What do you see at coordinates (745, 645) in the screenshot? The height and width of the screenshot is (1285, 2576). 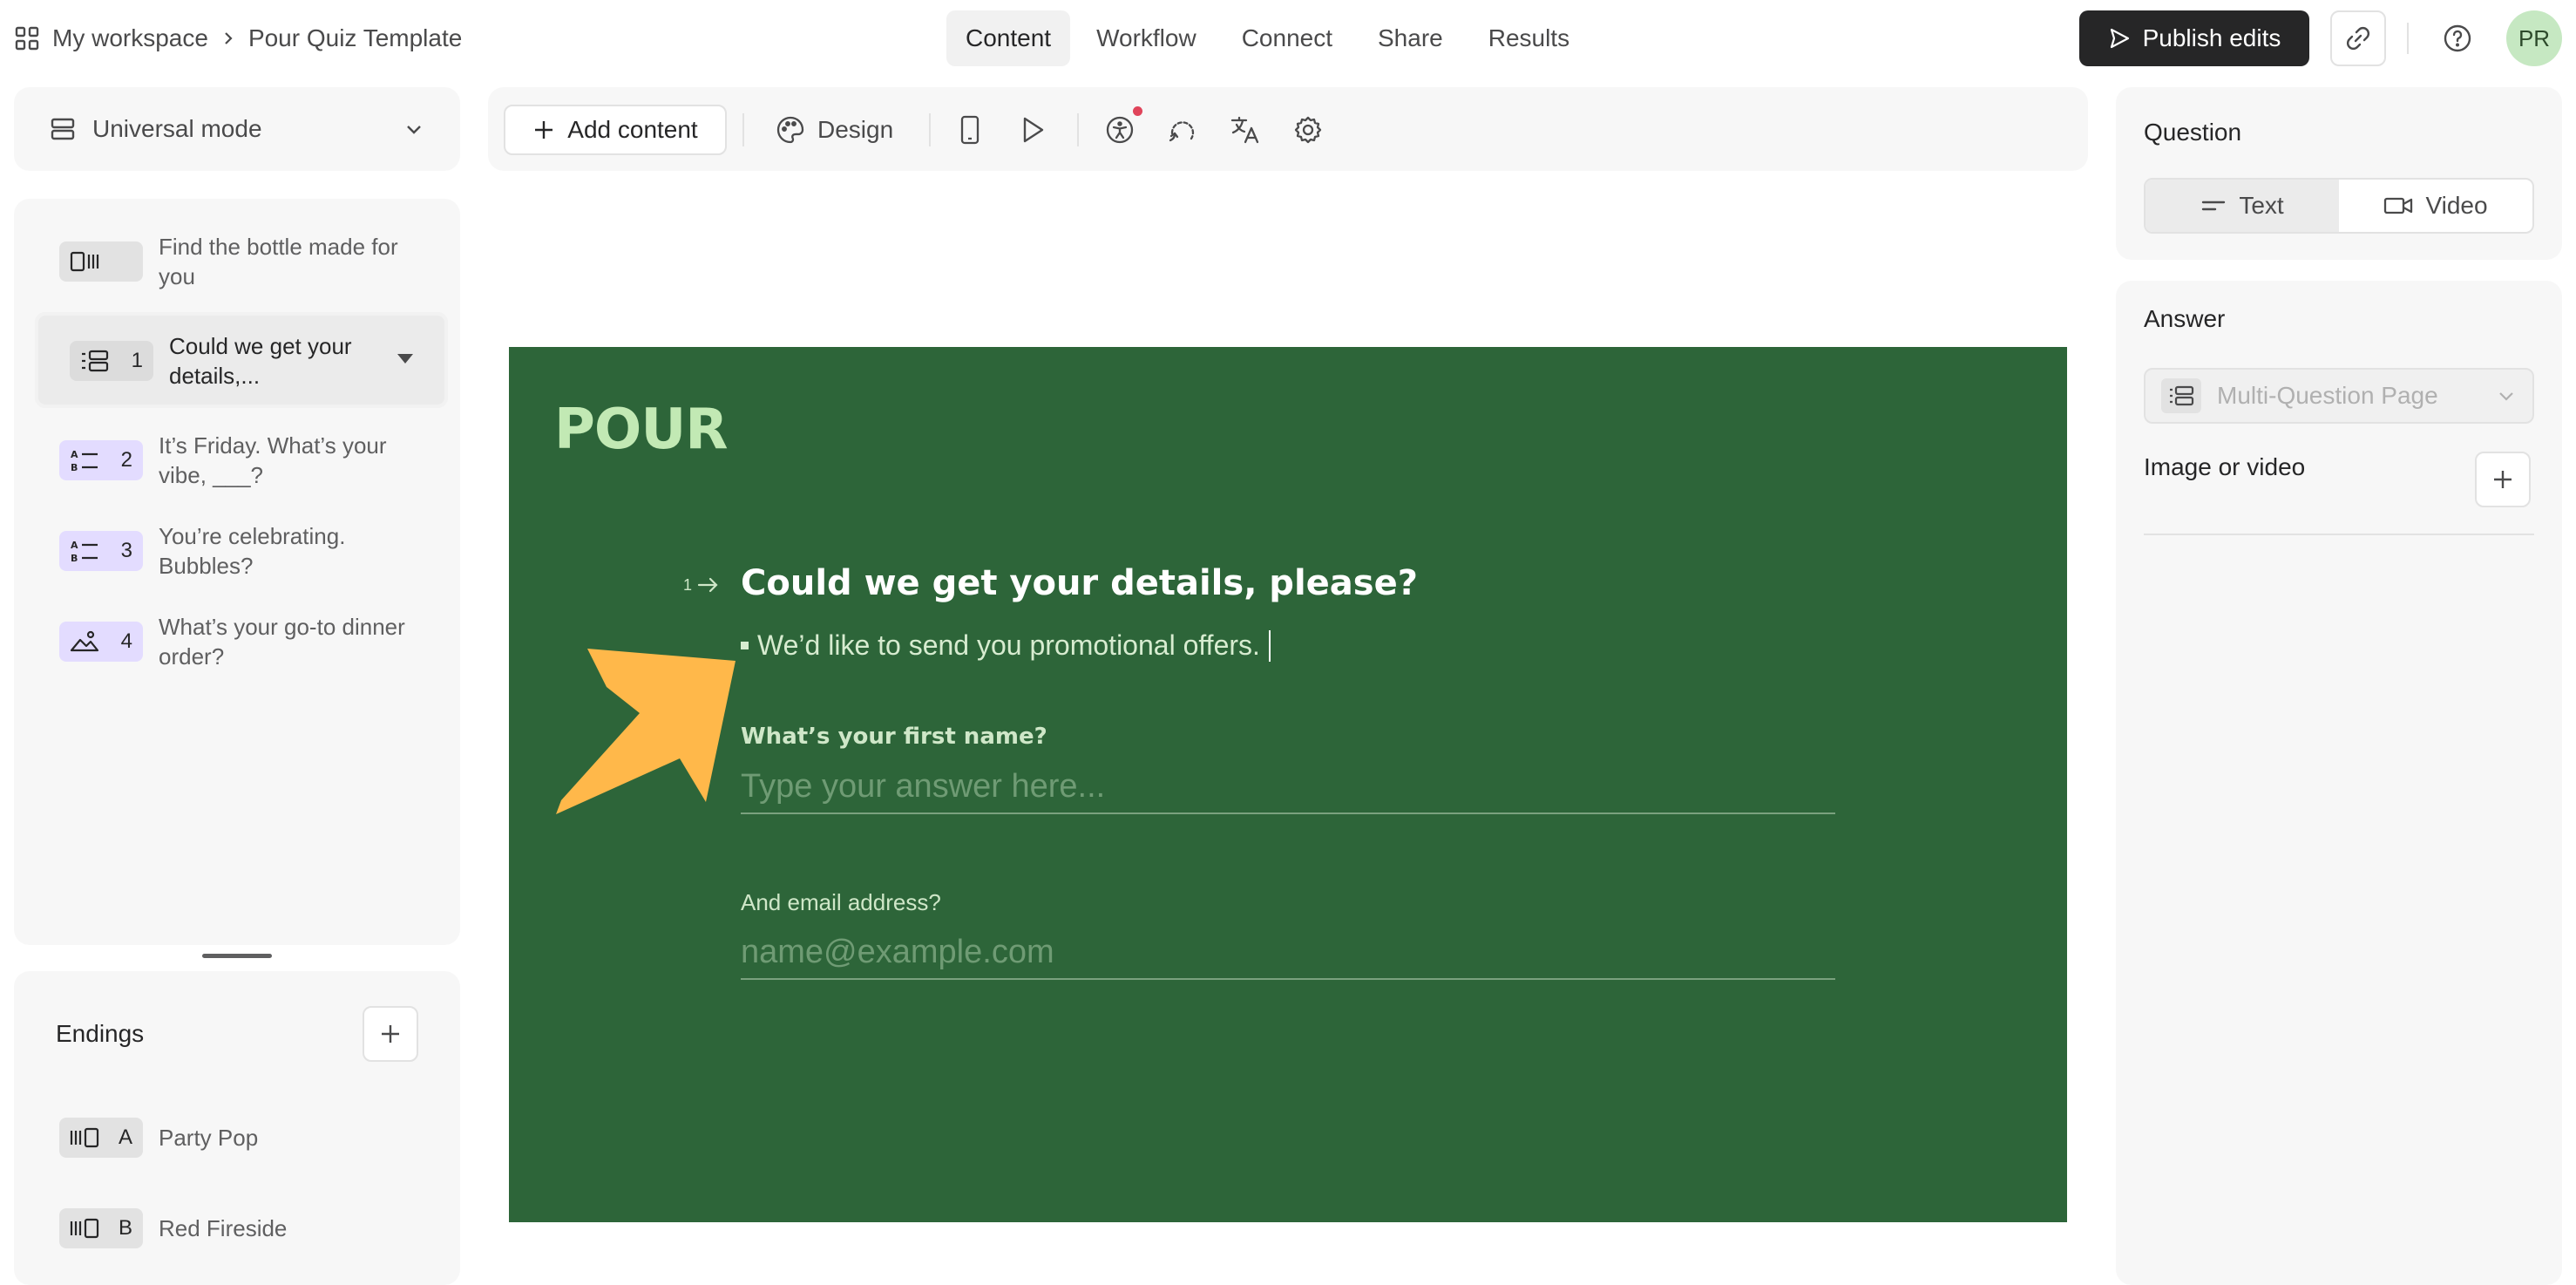 I see `bullet-marker` at bounding box center [745, 645].